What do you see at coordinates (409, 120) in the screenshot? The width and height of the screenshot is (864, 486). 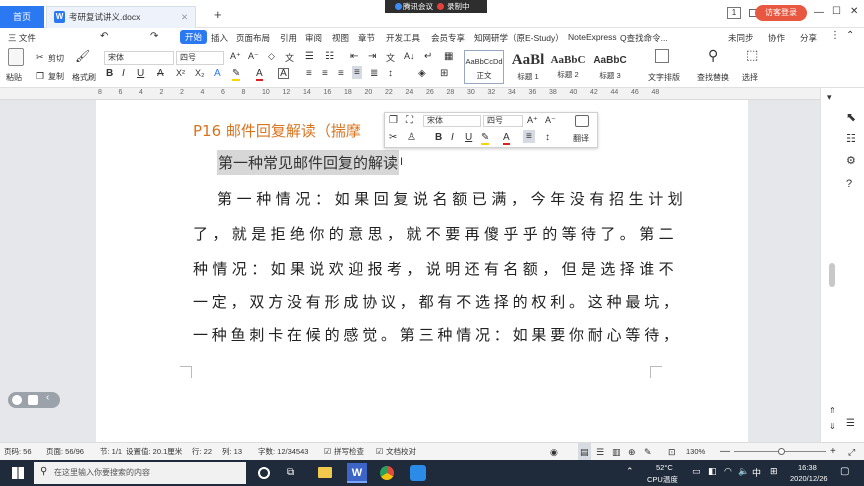 I see `mini-format-icon: ⛶` at bounding box center [409, 120].